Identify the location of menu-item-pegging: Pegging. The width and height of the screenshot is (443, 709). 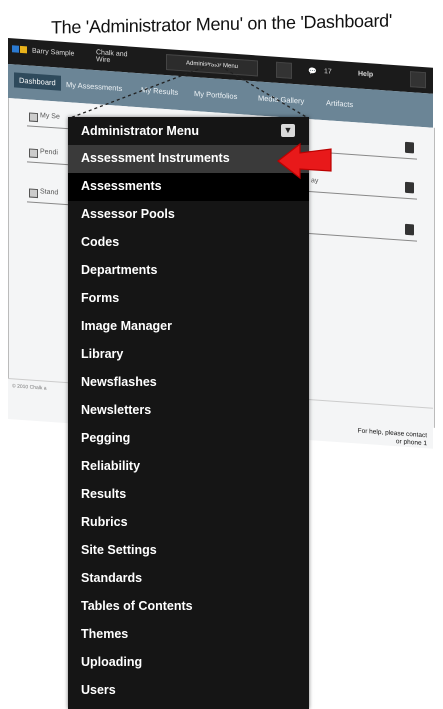
(188, 439).